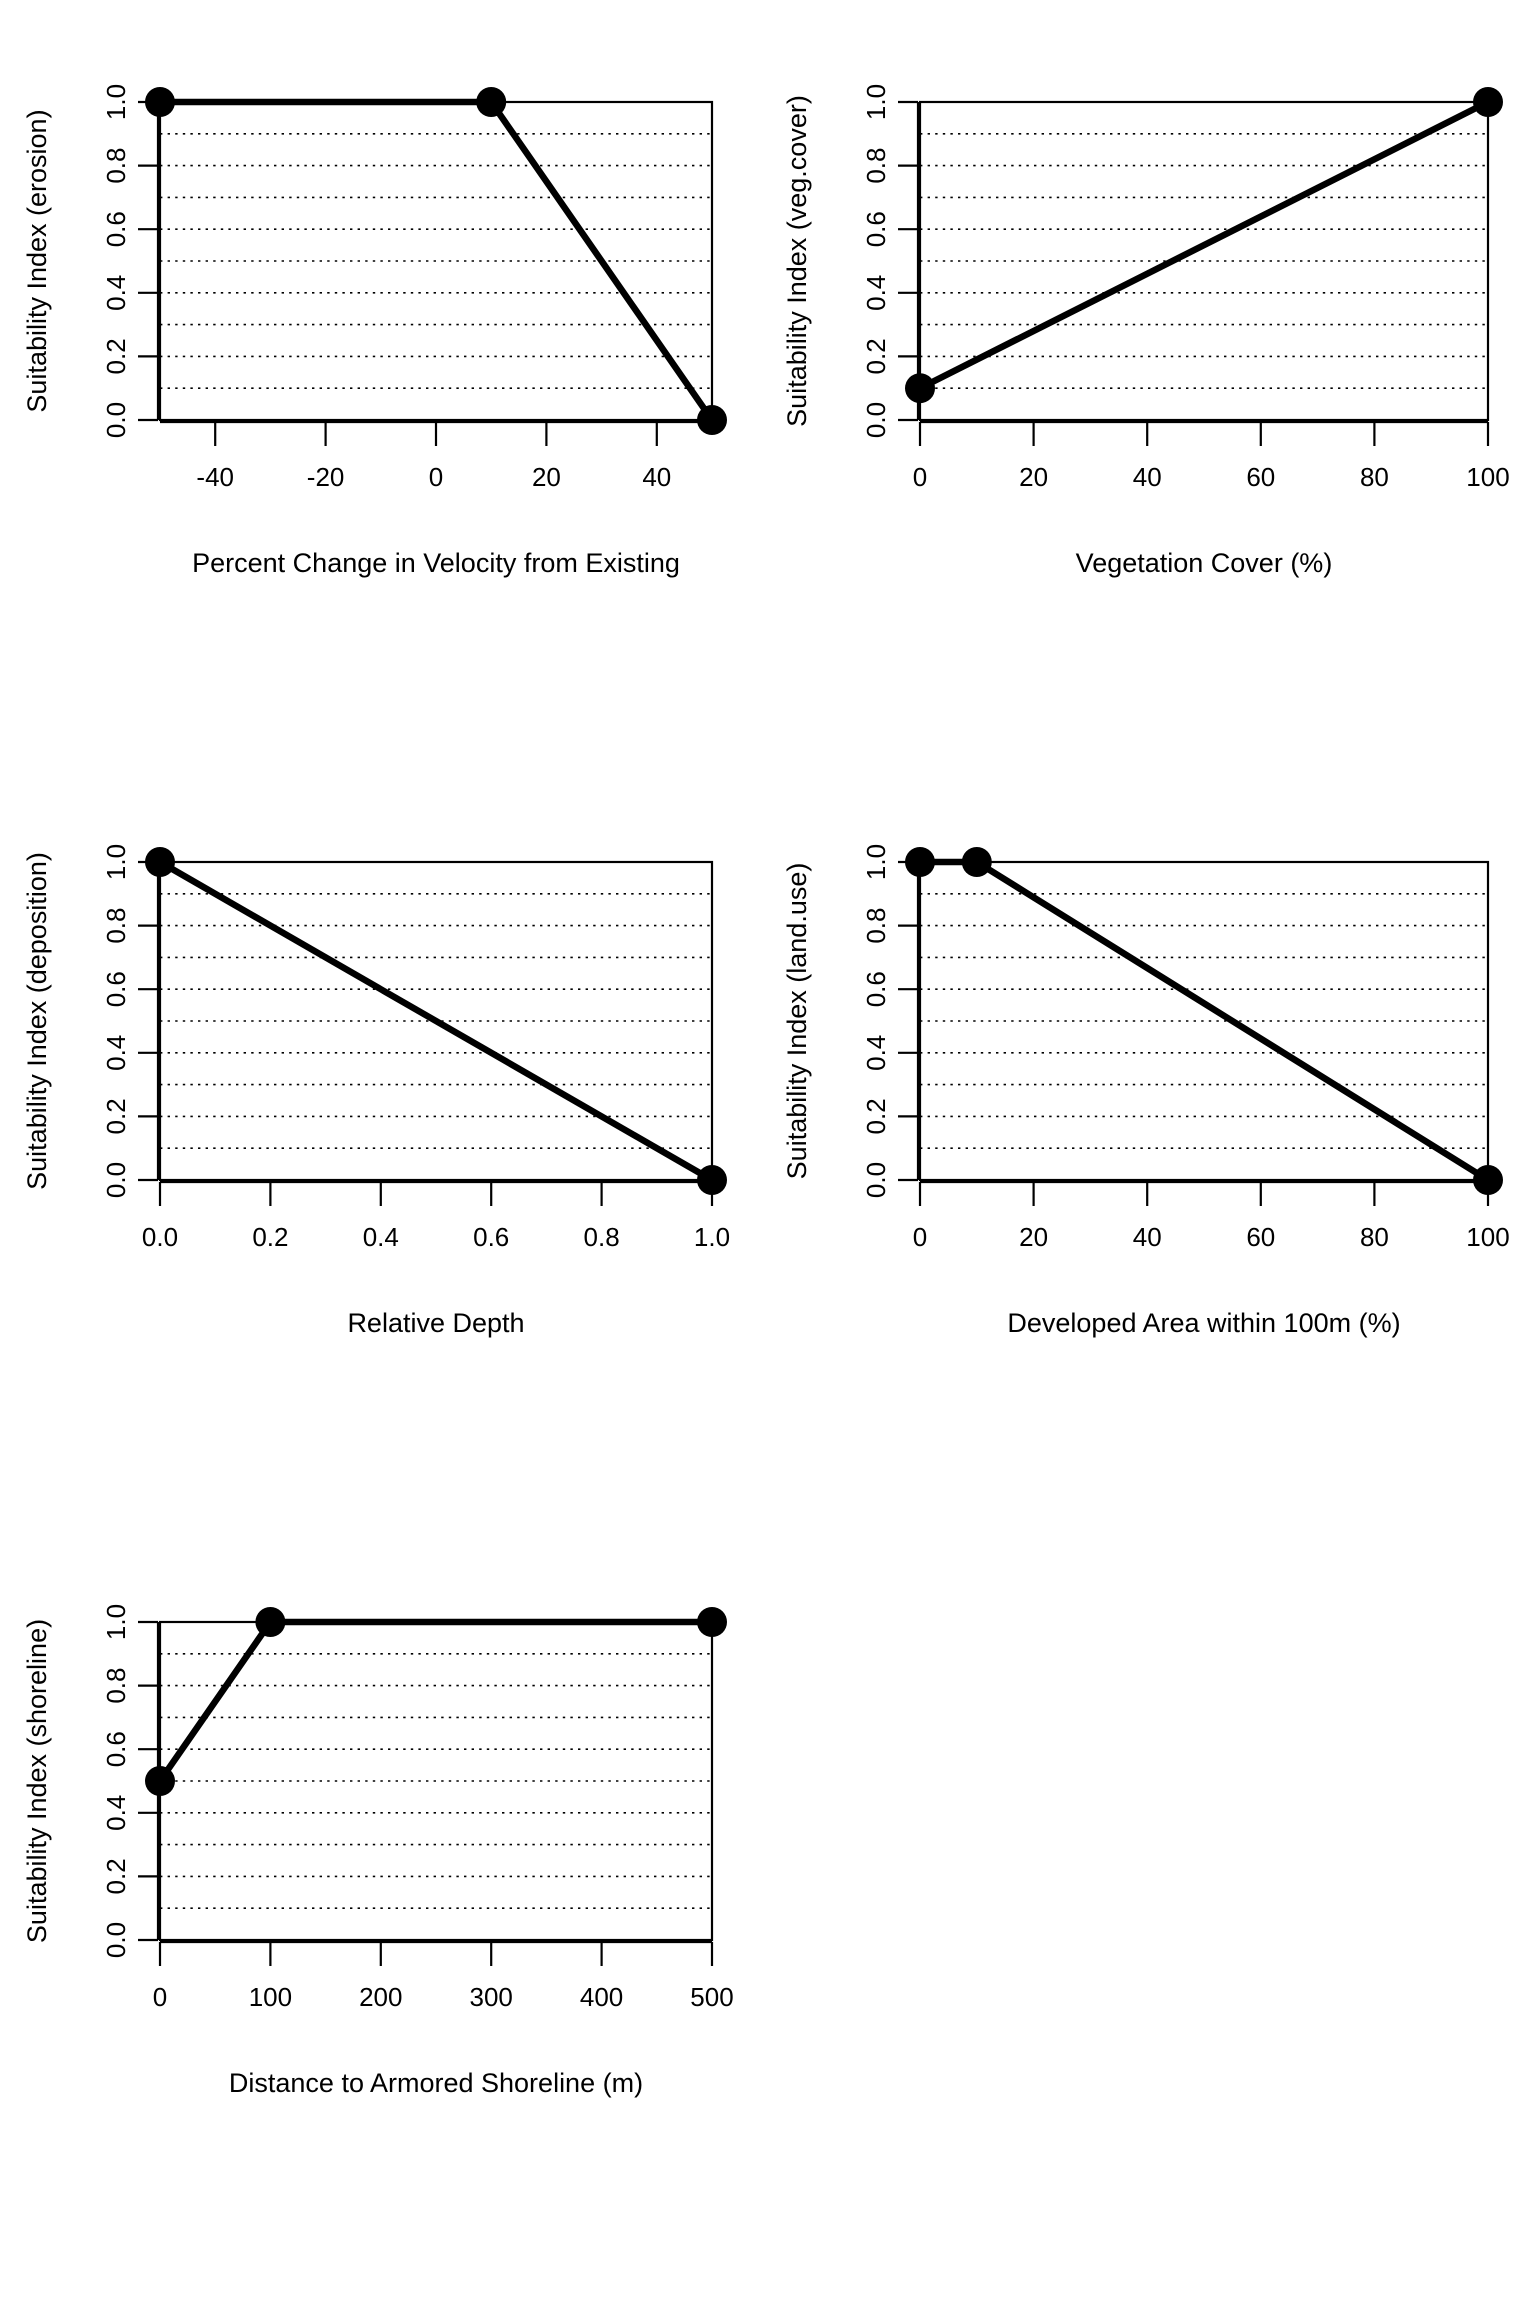 The height and width of the screenshot is (2304, 1536). Describe the element at coordinates (602, 1237) in the screenshot. I see `x-tick-label-4: 0.8` at that location.